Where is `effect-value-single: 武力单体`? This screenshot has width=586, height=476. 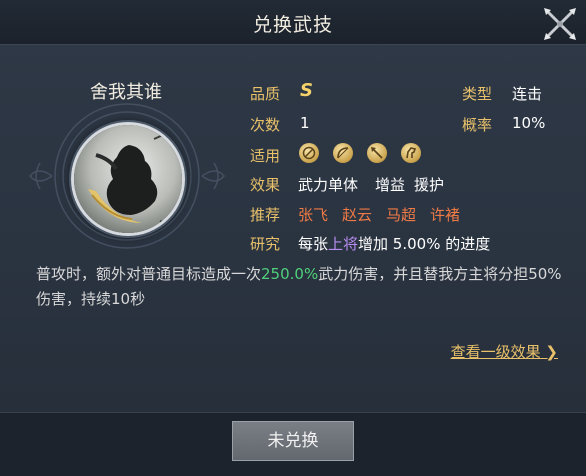 effect-value-single: 武力单体 is located at coordinates (328, 185).